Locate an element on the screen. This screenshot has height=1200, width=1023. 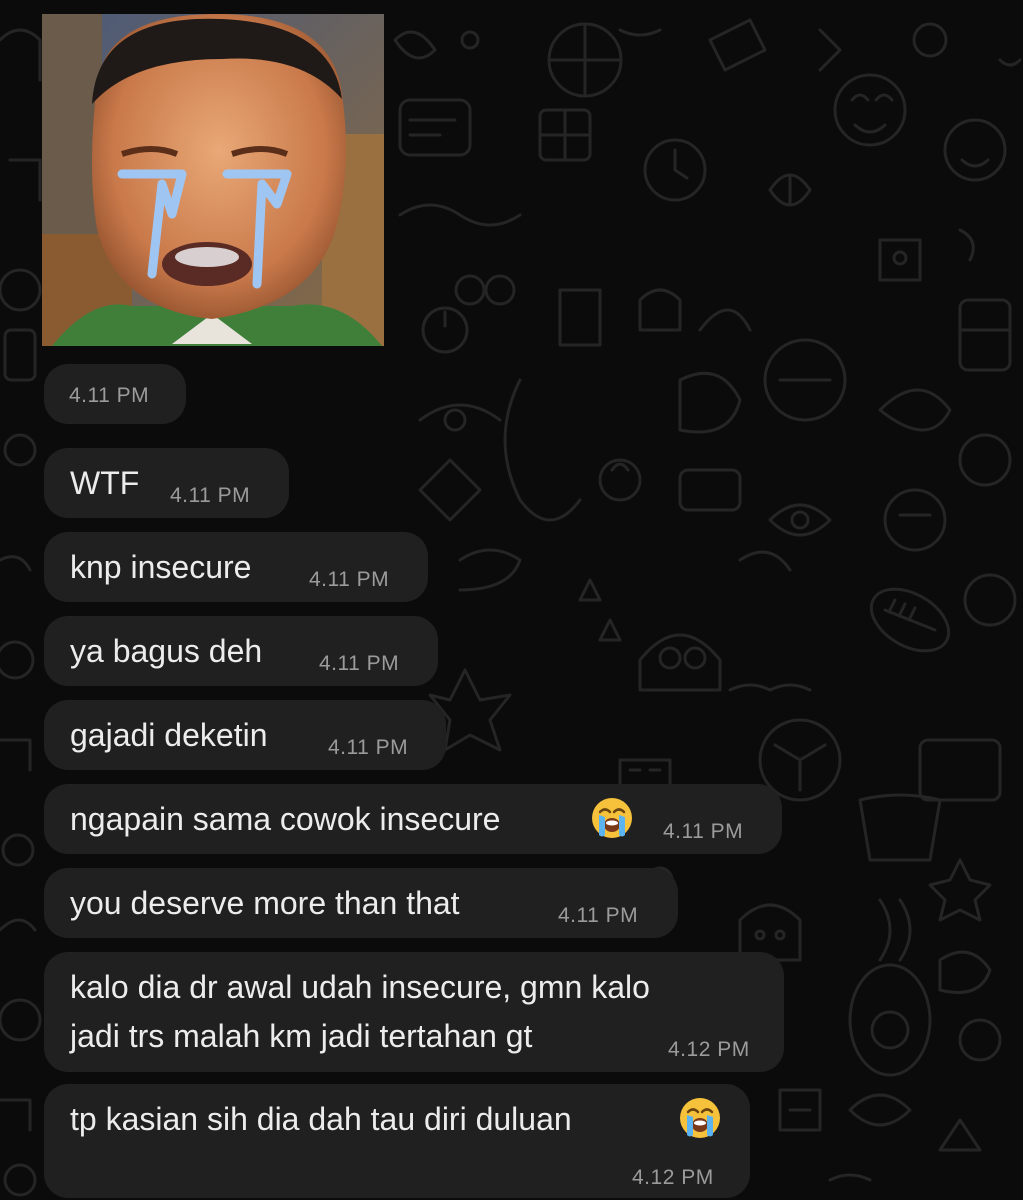
message-bubble: knp insecure 4.11 PM is located at coordinates (236, 567).